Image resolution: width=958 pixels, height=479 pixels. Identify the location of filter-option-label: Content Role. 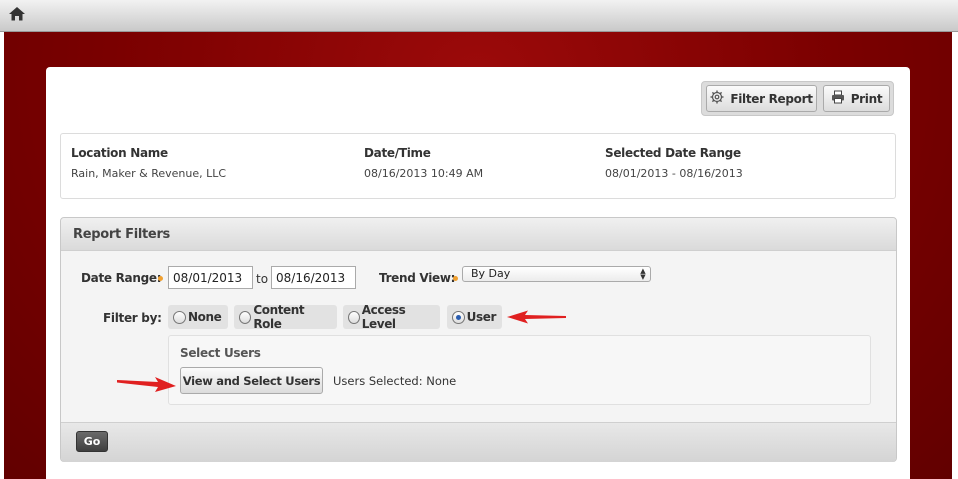
(279, 317).